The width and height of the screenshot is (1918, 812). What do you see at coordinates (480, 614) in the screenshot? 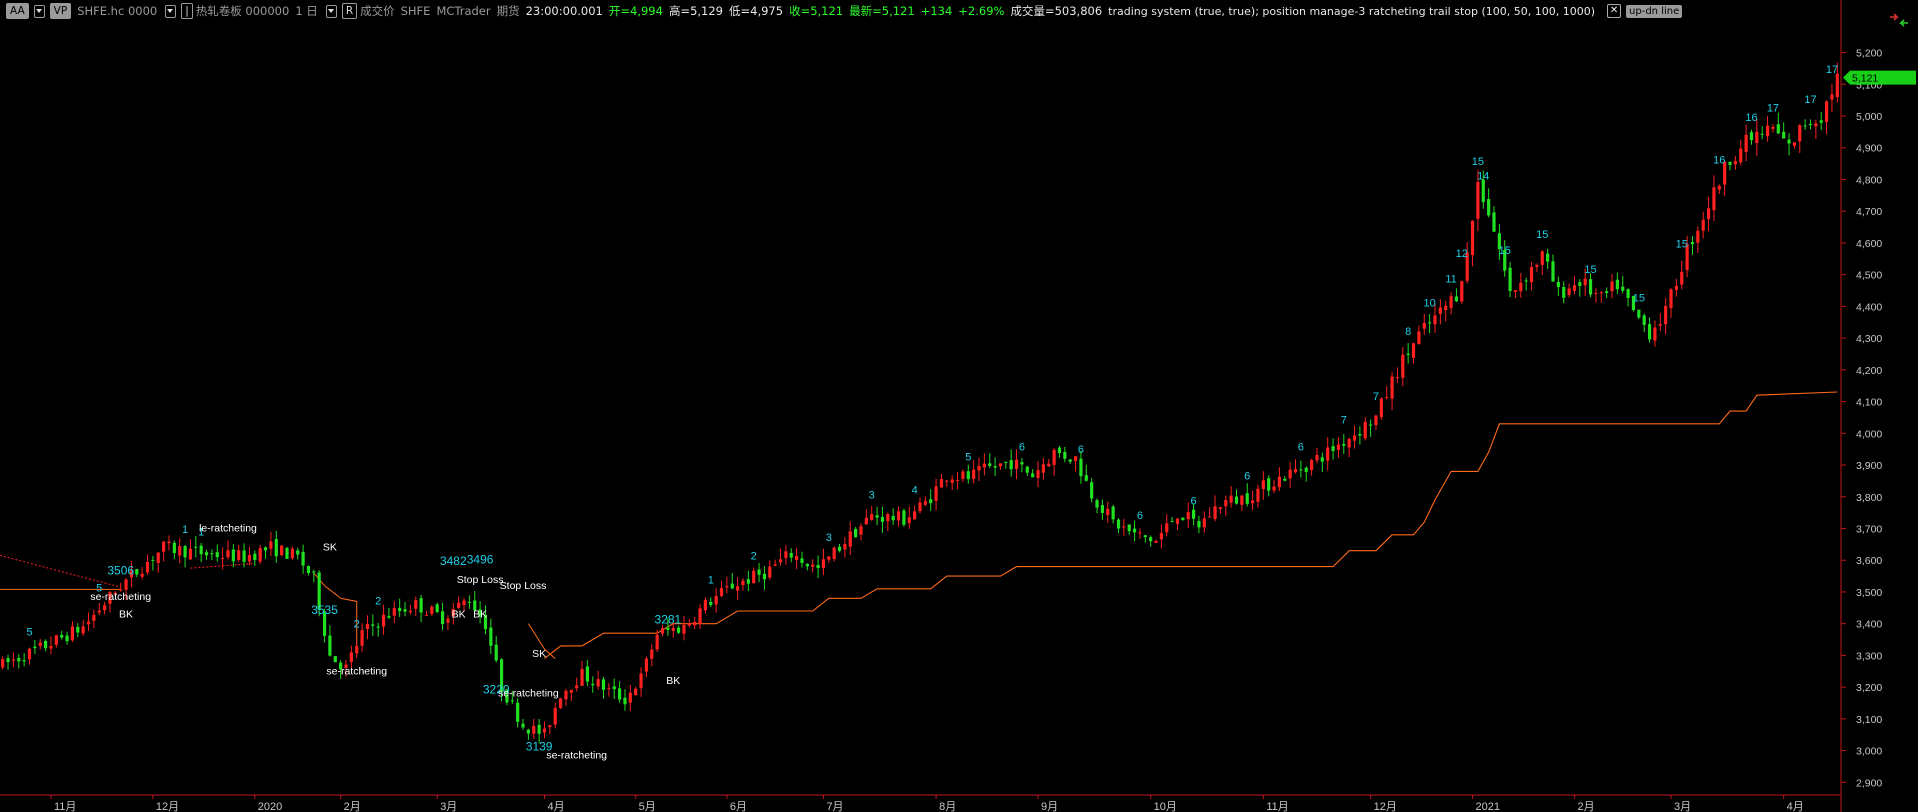
I see `signal-label: BK` at bounding box center [480, 614].